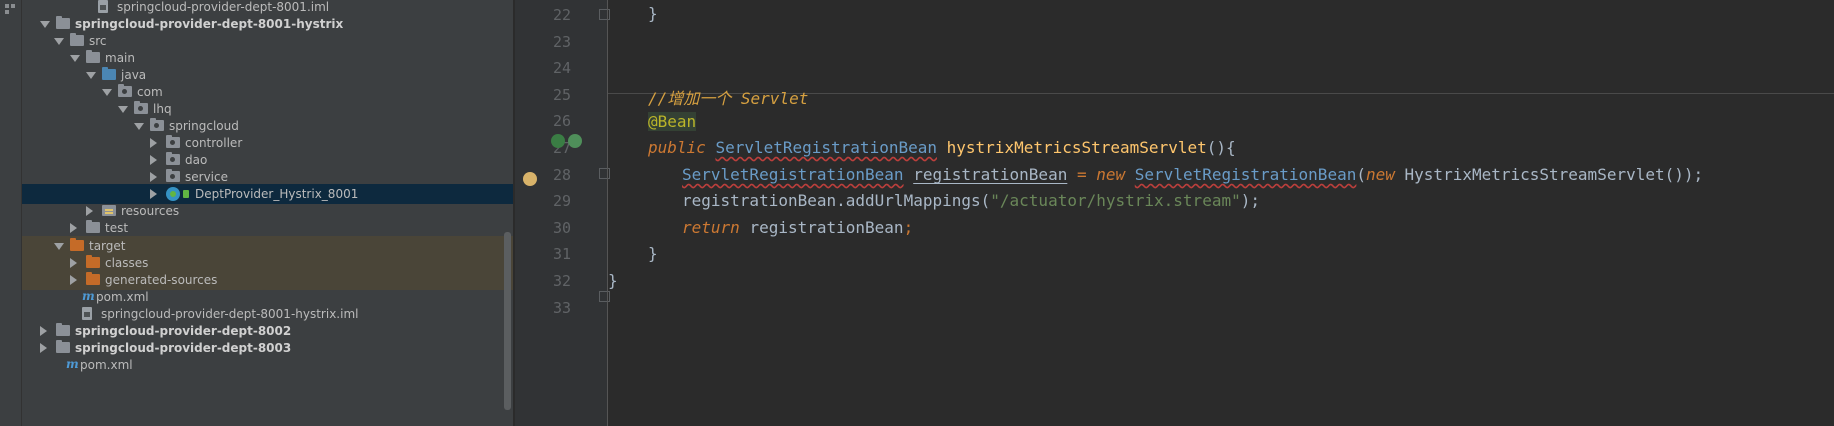 This screenshot has width=1834, height=426. What do you see at coordinates (1076, 147) in the screenshot?
I see `method-name: hystrixMetricsStreamServlet` at bounding box center [1076, 147].